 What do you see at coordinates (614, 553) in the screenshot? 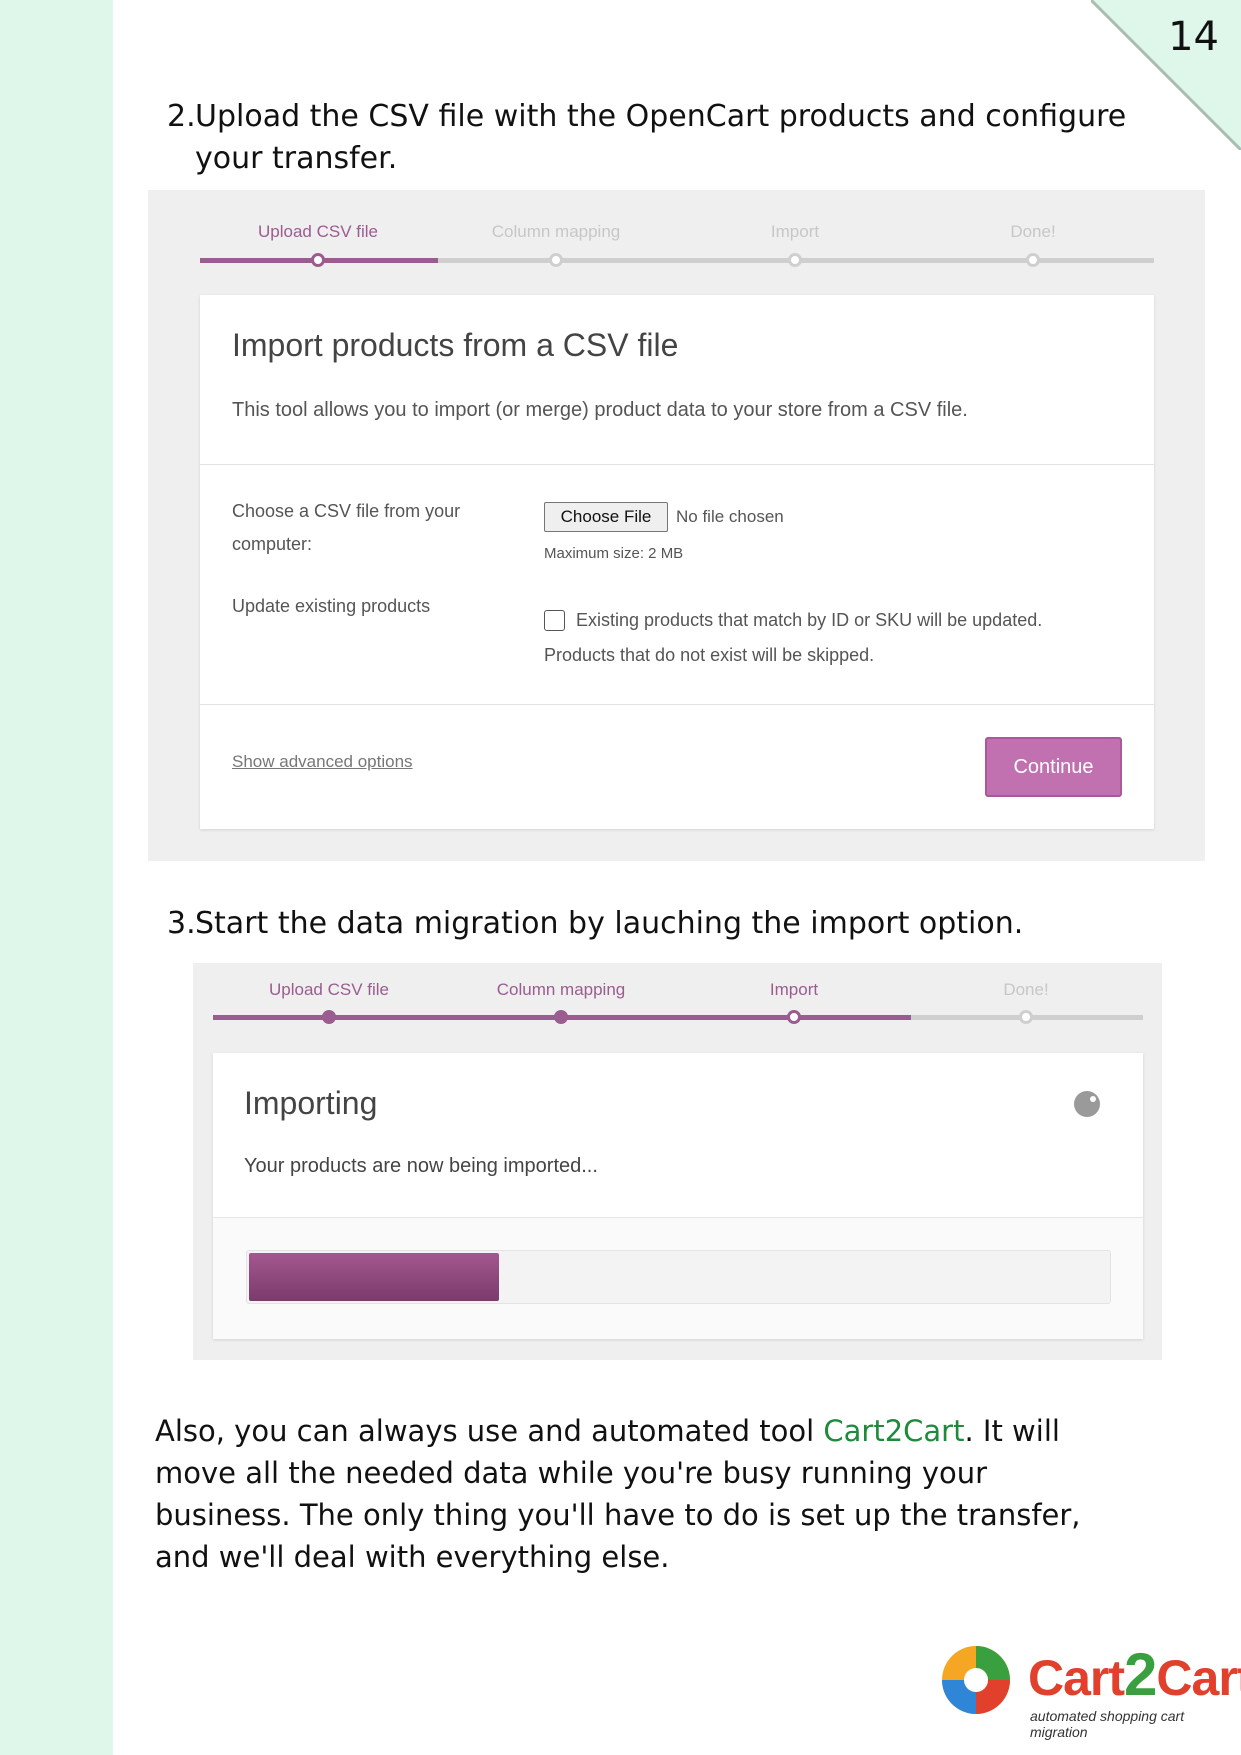
I see `max-size-note: Maximum size: 2 MB` at bounding box center [614, 553].